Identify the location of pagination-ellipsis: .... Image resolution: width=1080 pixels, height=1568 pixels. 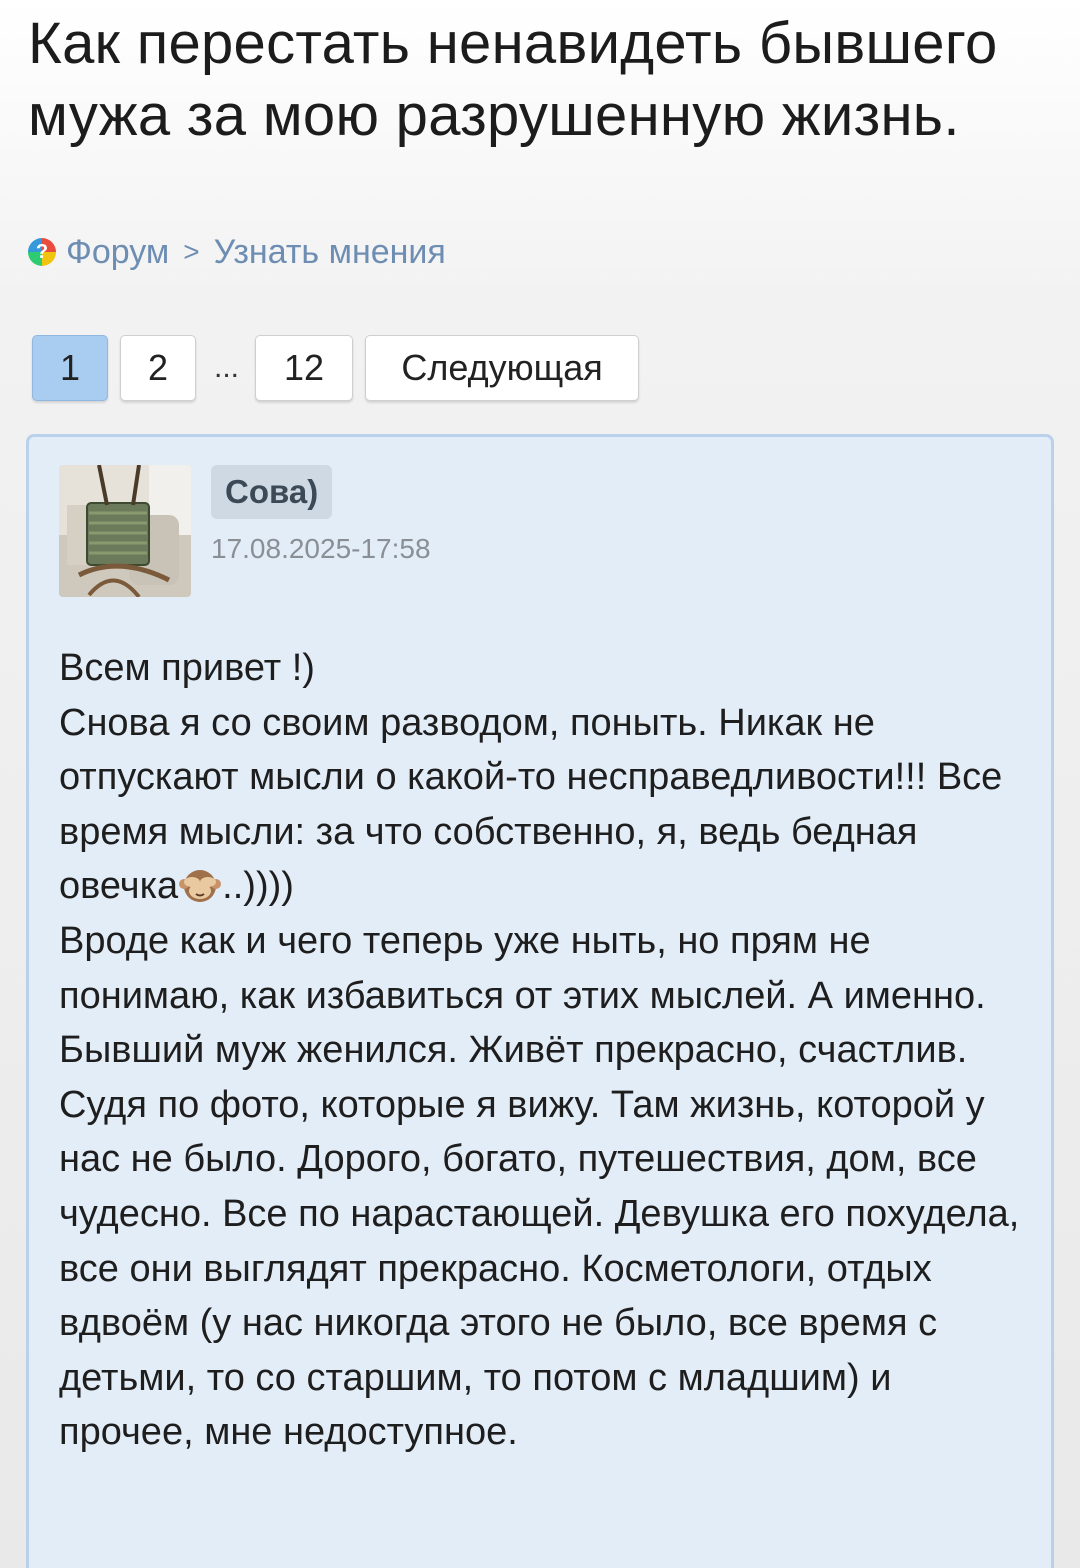
(227, 367).